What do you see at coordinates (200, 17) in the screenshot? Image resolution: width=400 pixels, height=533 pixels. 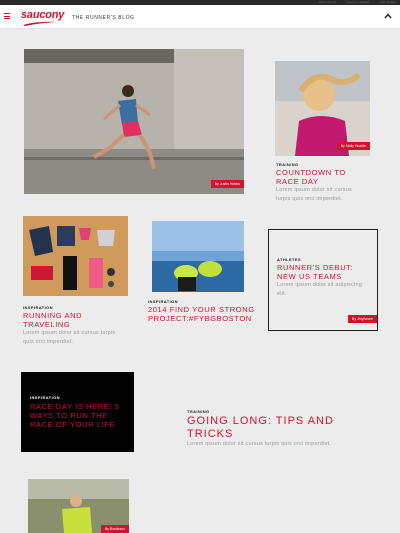 I see `site-header: saucony THE RUNNER'S BLOG` at bounding box center [200, 17].